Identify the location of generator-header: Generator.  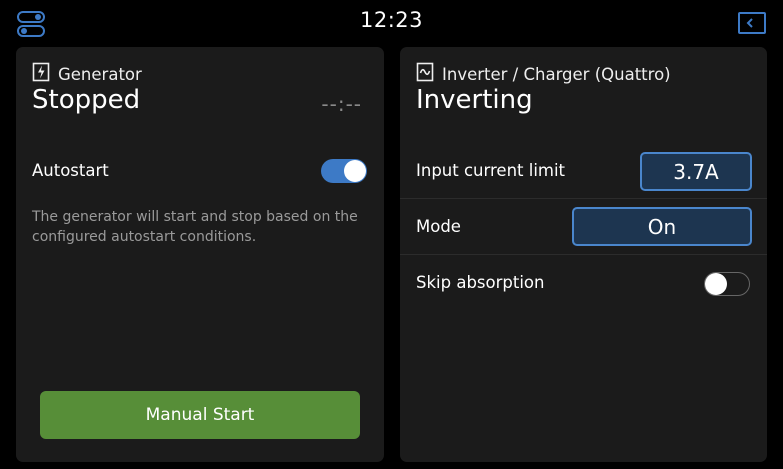
(87, 74).